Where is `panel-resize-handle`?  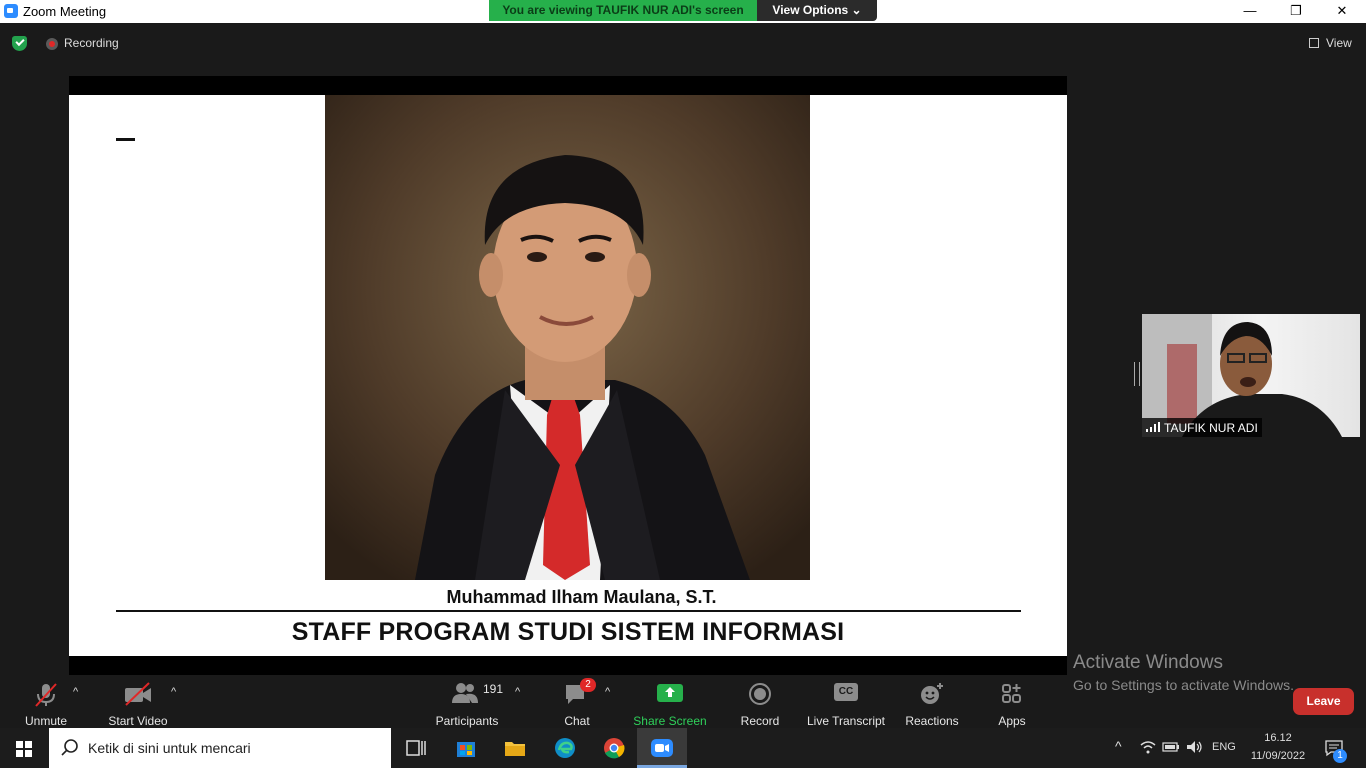
panel-resize-handle is located at coordinates (1137, 374).